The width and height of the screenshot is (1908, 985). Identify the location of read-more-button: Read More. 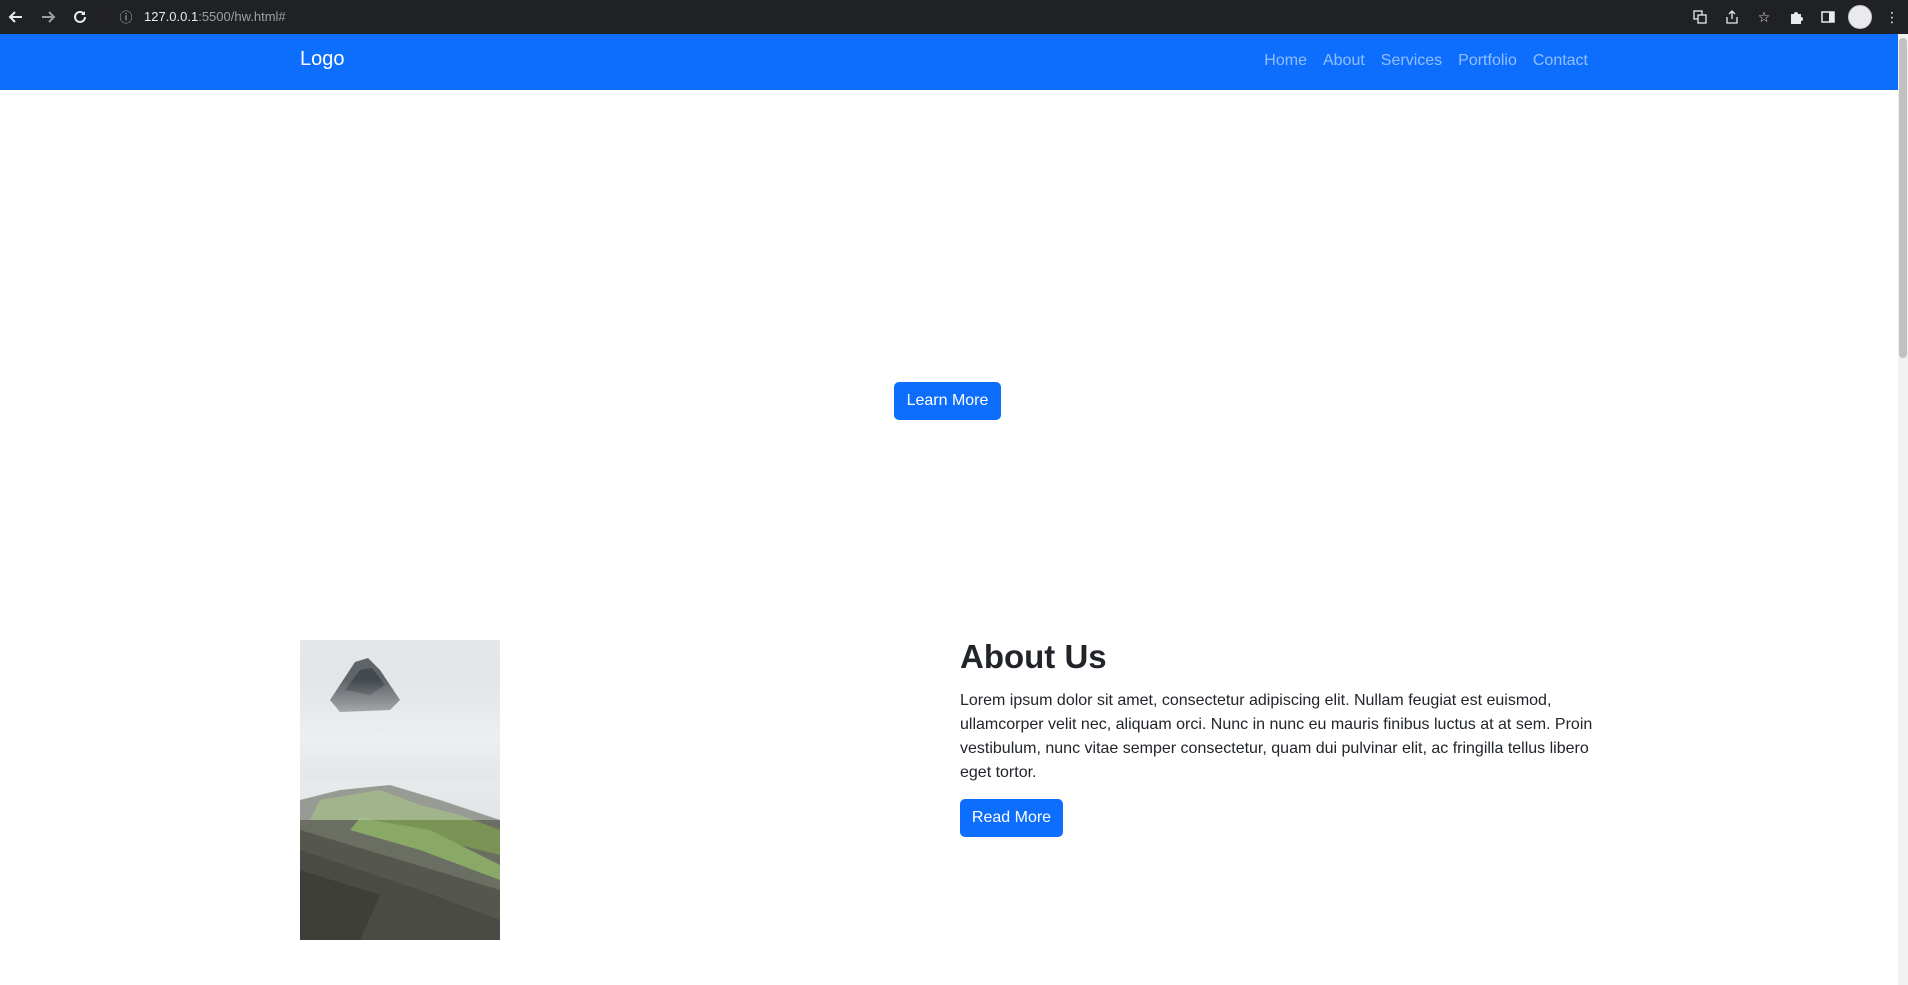
(1011, 818).